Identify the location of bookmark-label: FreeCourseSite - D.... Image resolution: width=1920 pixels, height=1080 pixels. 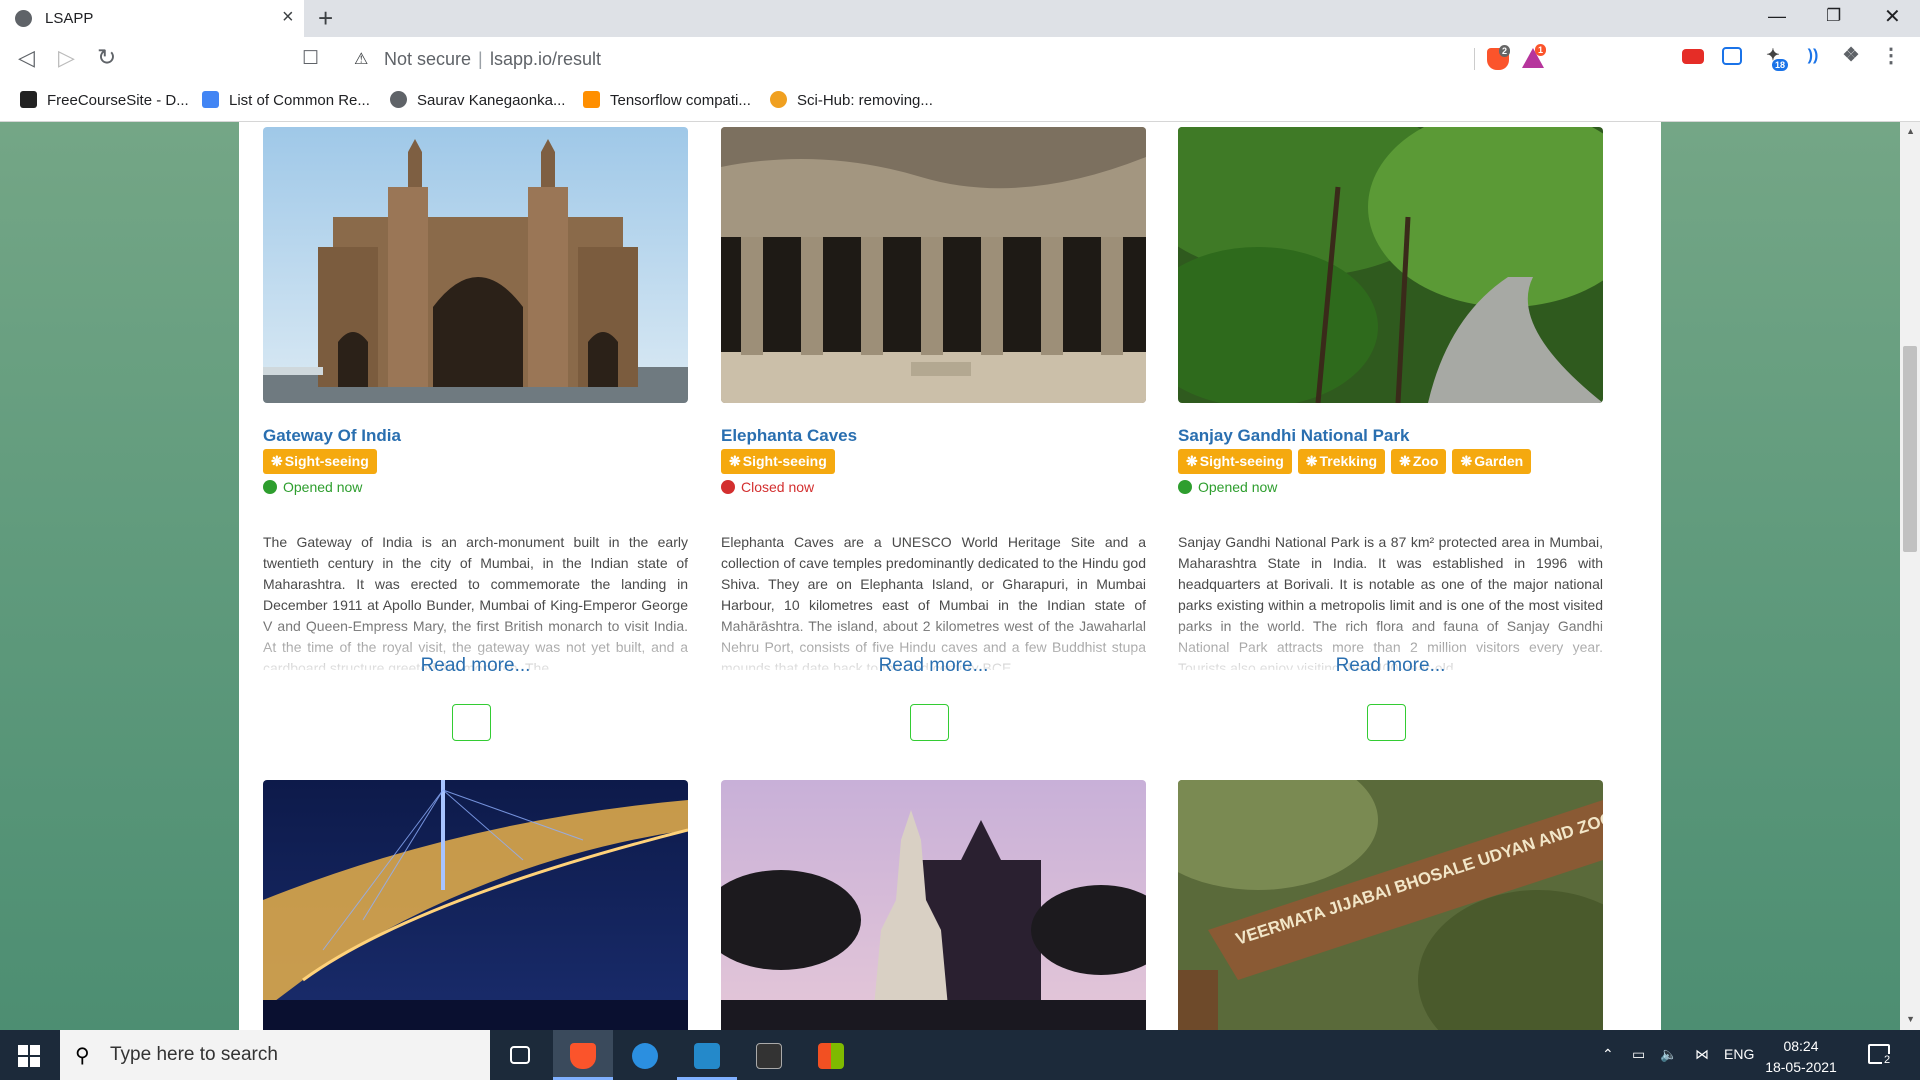
(118, 100).